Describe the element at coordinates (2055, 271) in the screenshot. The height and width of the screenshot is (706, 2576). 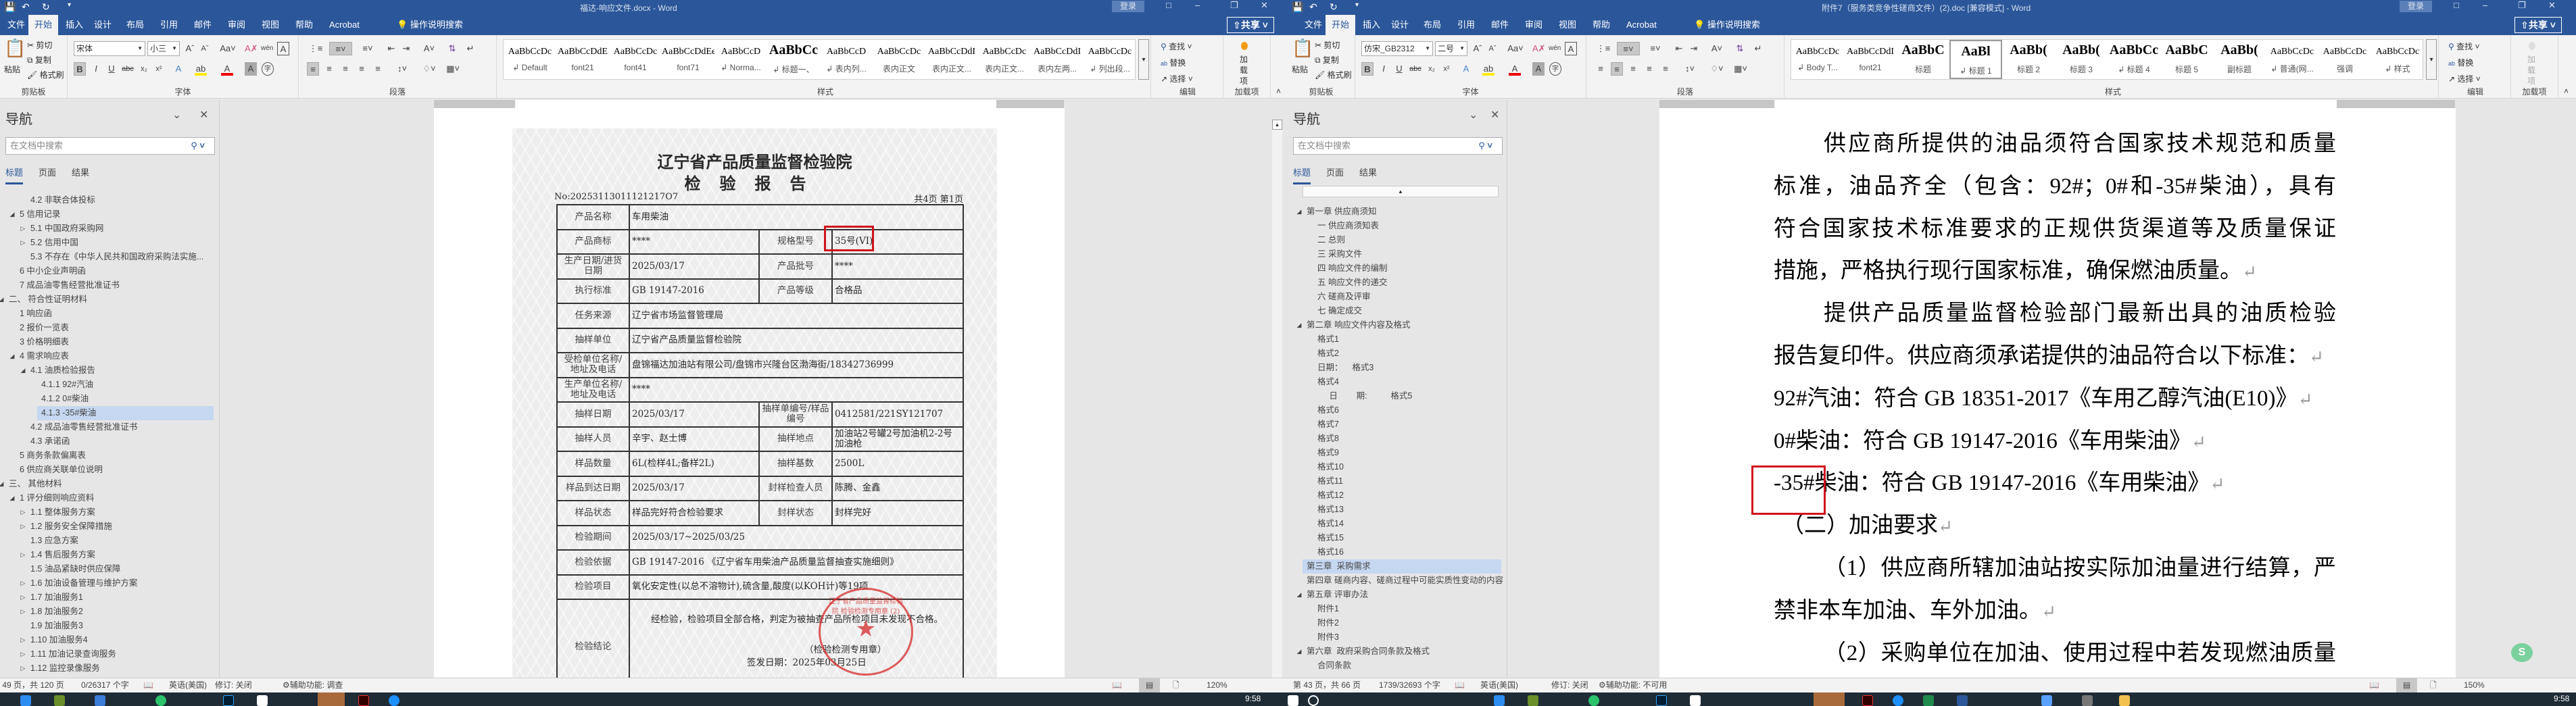
I see `document-text-line: 措施，严格执行现行国家标准，确保燃油质量。↵` at that location.